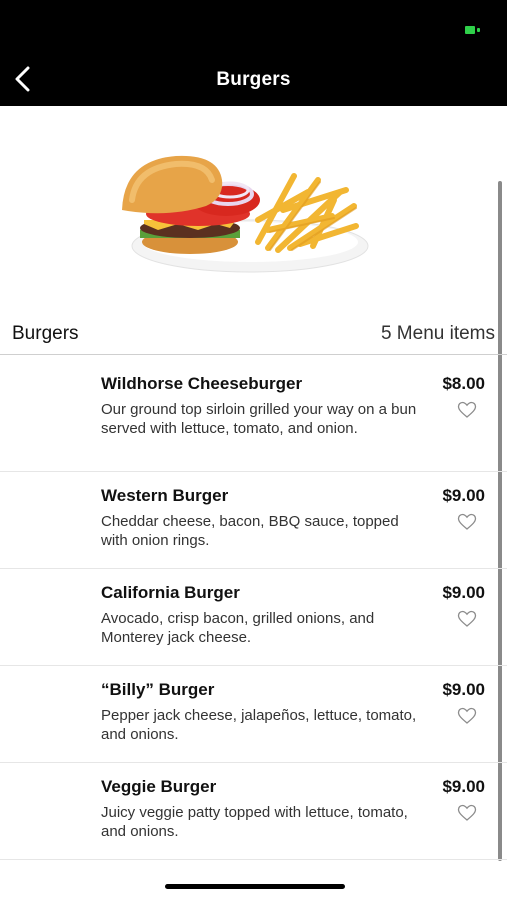  Describe the element at coordinates (158, 689) in the screenshot. I see `item-name: “Billy” Burger` at that location.